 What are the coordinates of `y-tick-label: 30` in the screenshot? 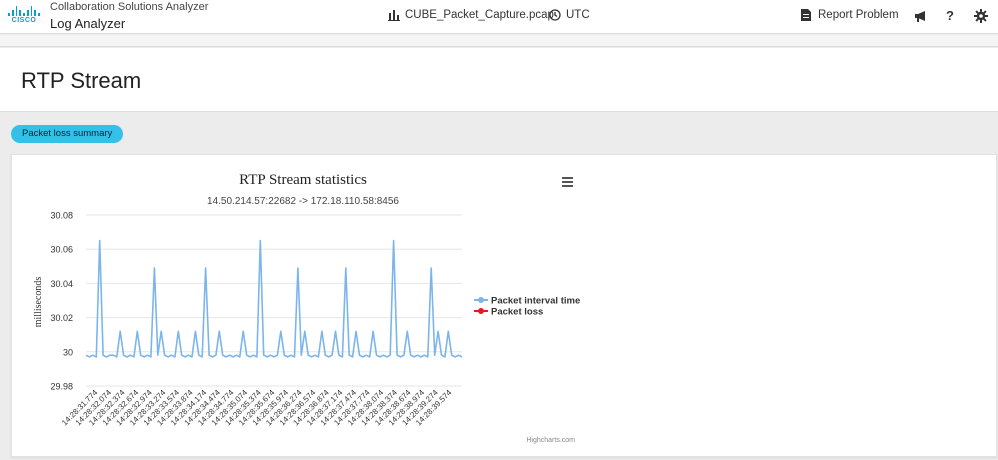 It's located at (68, 352).